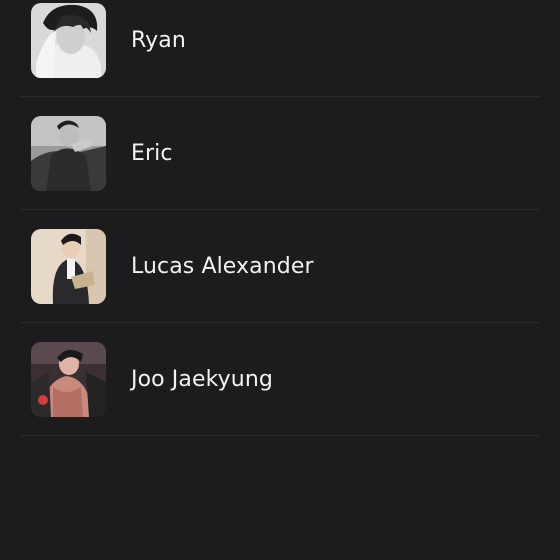 This screenshot has height=560, width=560. I want to click on character-name: Joo Jaekyung, so click(202, 379).